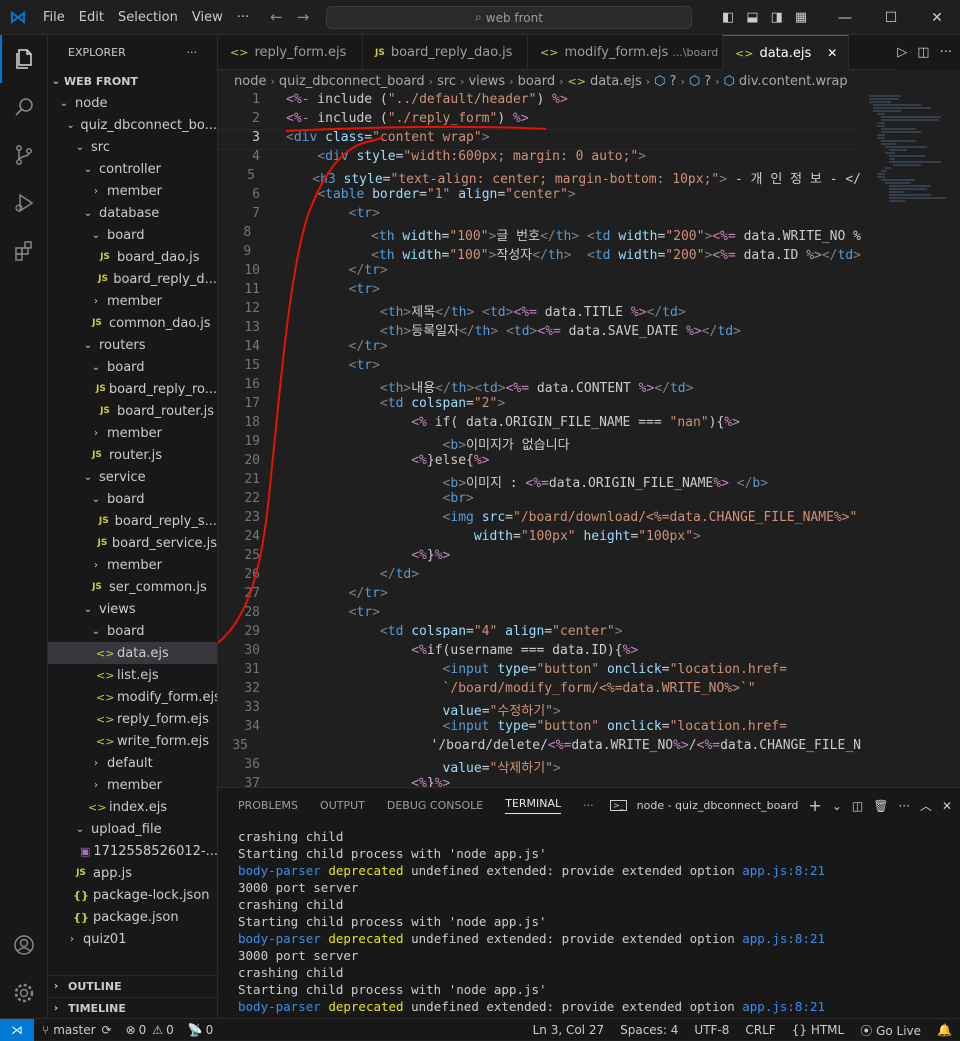  Describe the element at coordinates (132, 609) in the screenshot. I see `tree-folder: ⌄ views` at that location.